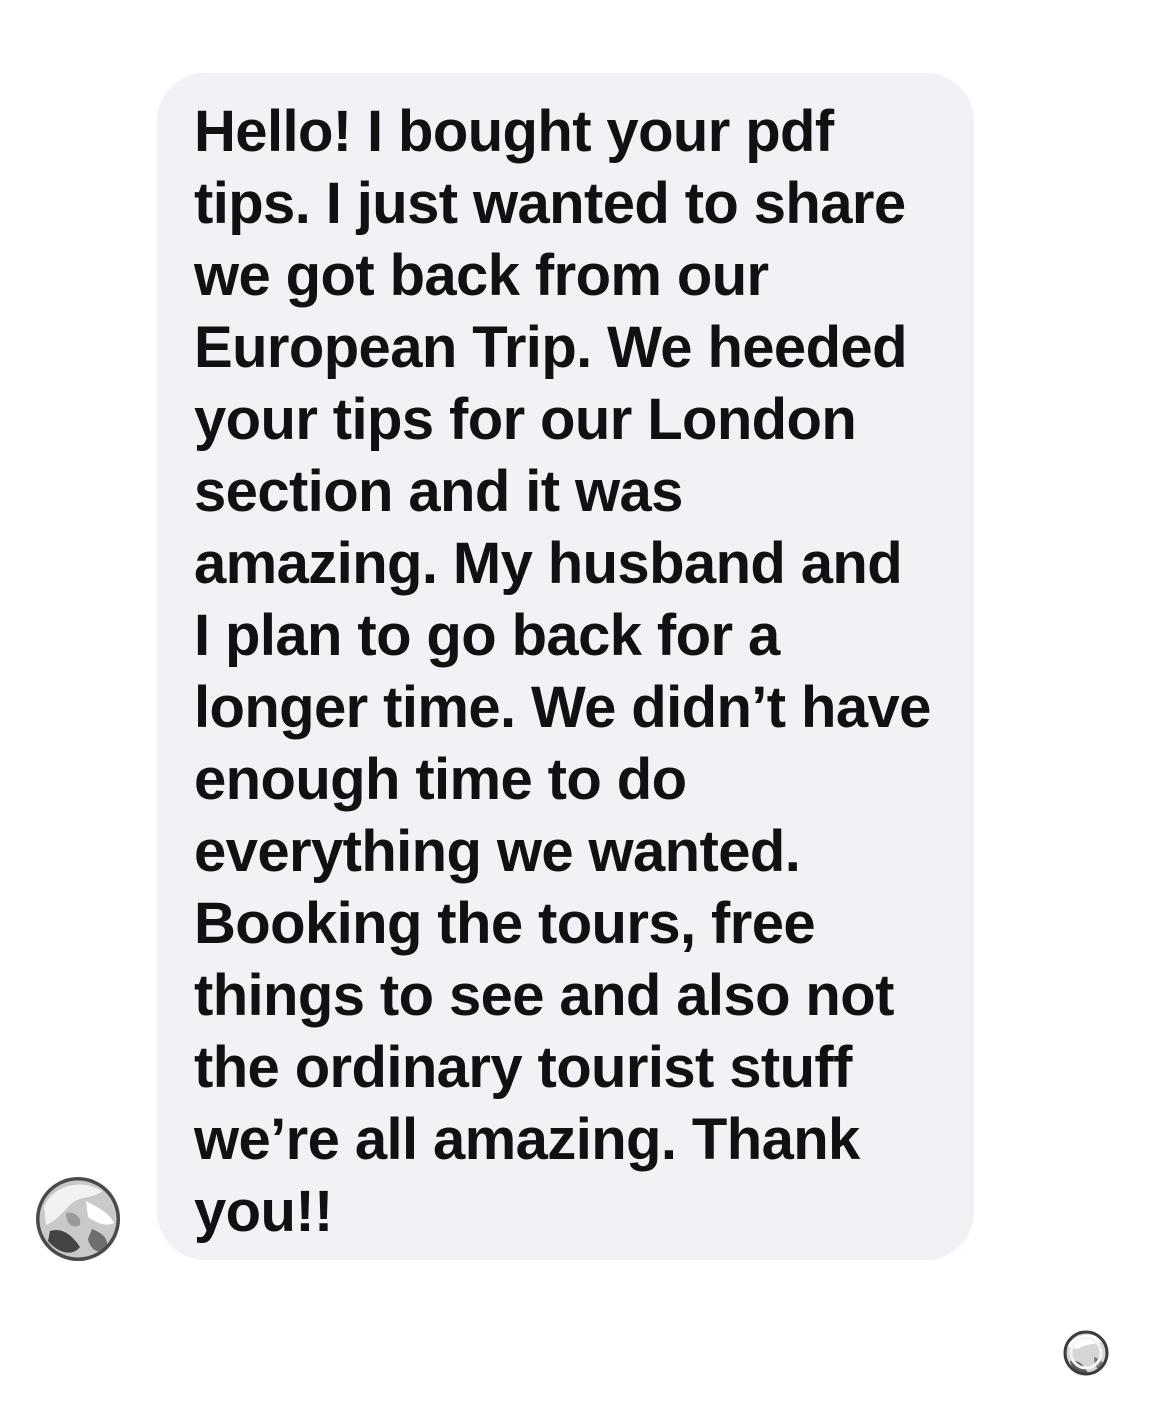 This screenshot has height=1423, width=1170. What do you see at coordinates (481, 275) in the screenshot?
I see `message-text-line: we got back from our` at bounding box center [481, 275].